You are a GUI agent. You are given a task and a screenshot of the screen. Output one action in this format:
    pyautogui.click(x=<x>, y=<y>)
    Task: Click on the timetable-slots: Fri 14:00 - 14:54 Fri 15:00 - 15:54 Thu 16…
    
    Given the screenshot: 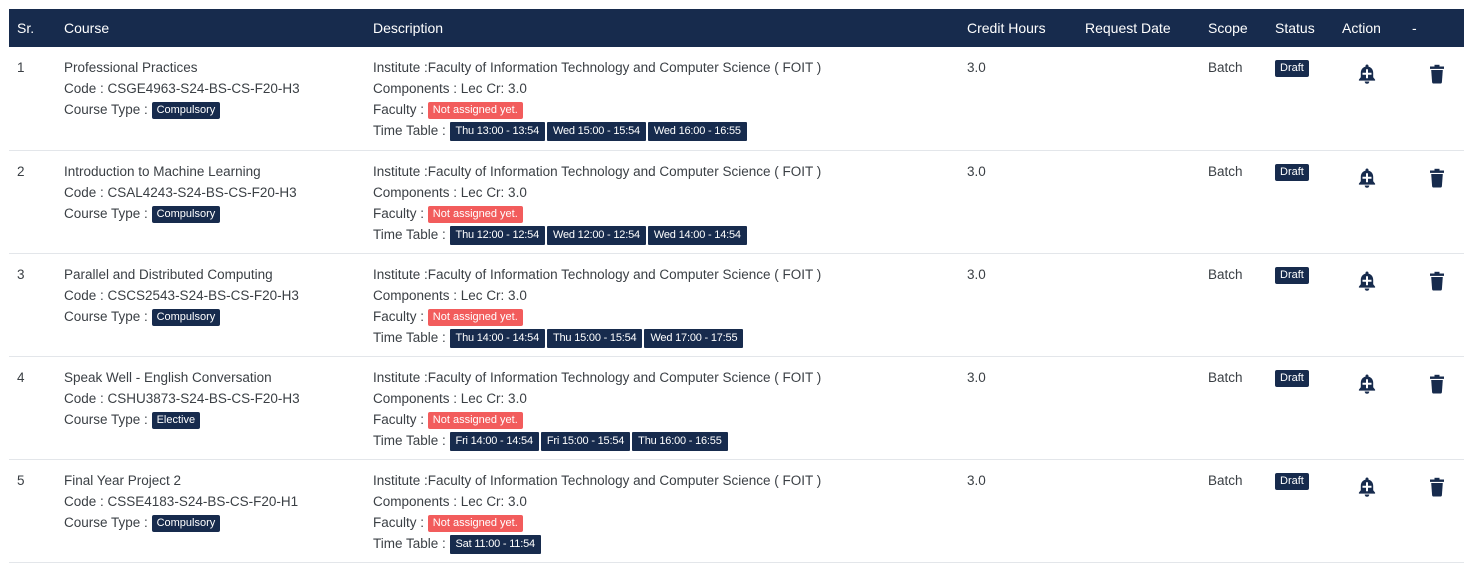 What is the action you would take?
    pyautogui.click(x=589, y=441)
    